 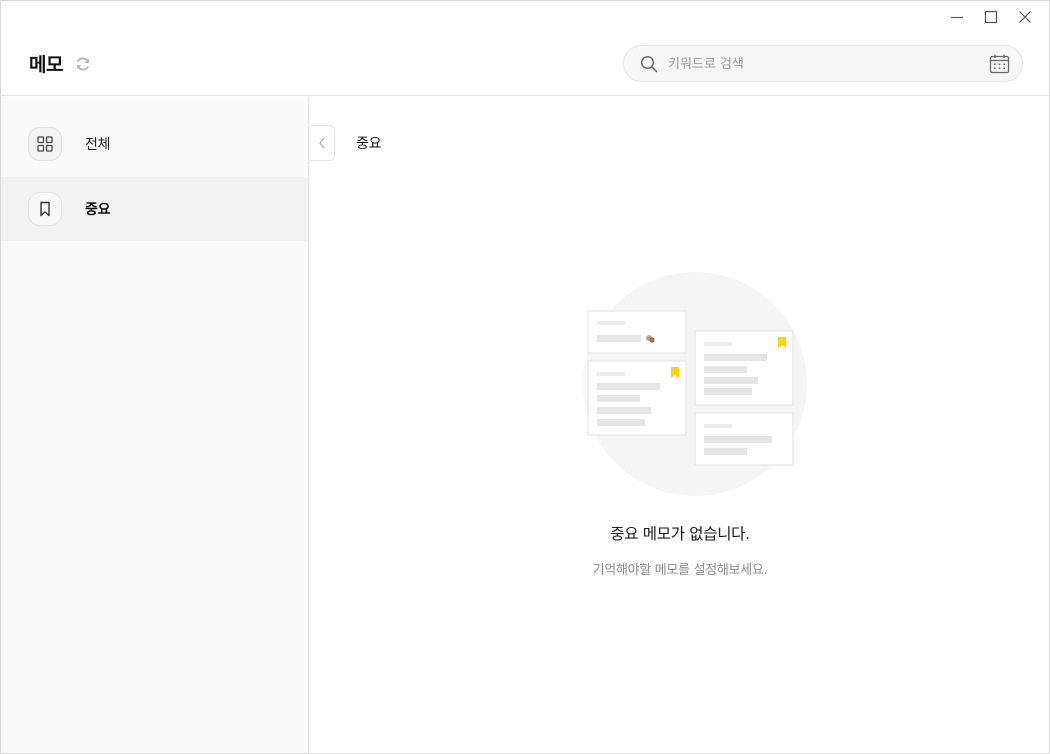 I want to click on empty-memo-illustration, so click(x=695, y=384).